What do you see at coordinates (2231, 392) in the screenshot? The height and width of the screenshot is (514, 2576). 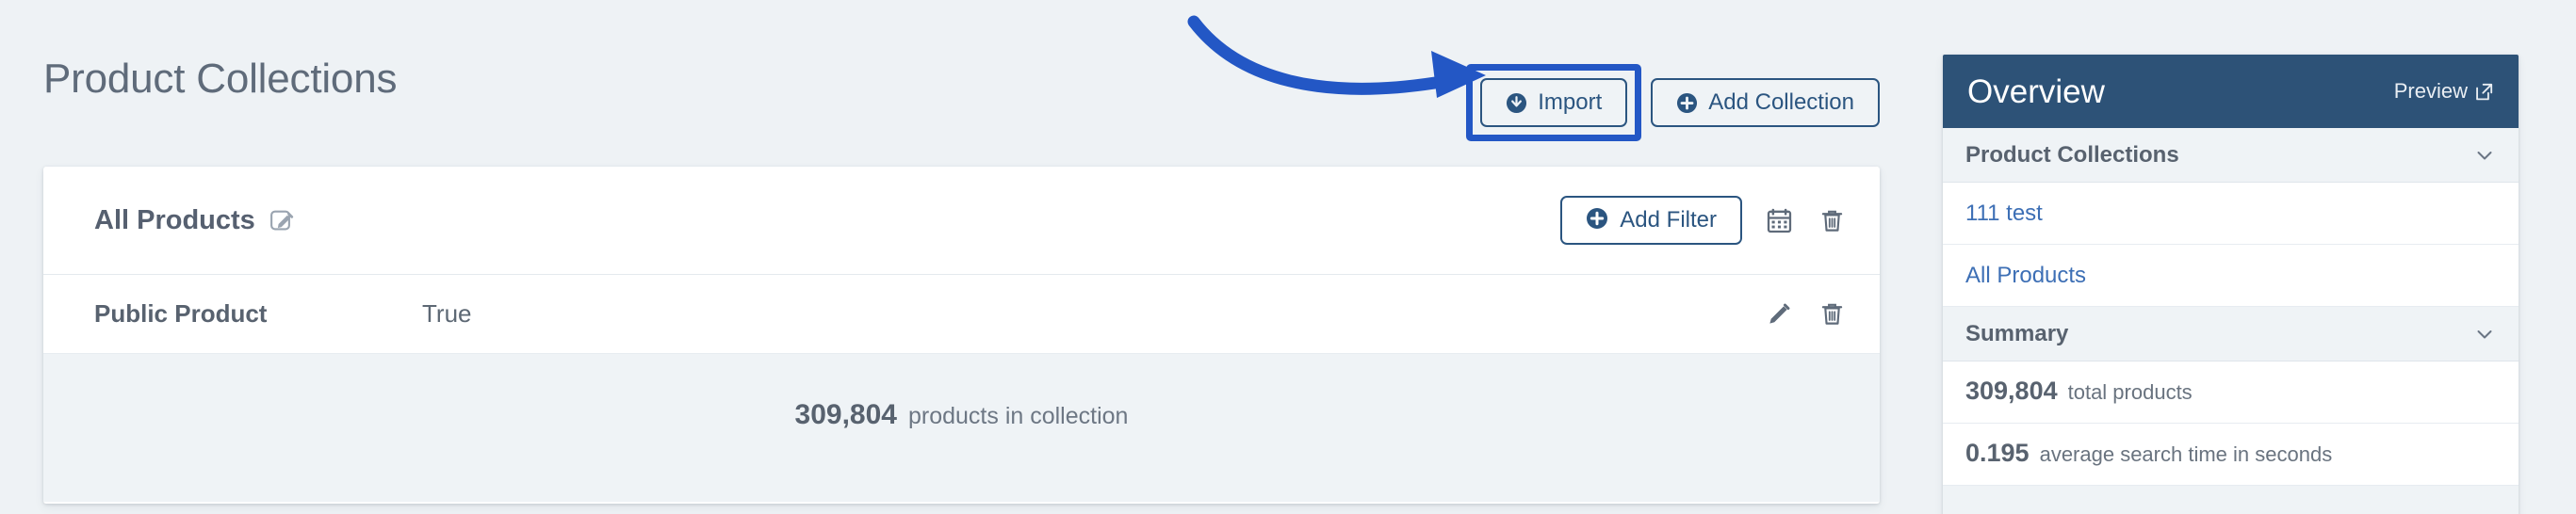 I see `summary-stat-total-products: 309,804 total products` at bounding box center [2231, 392].